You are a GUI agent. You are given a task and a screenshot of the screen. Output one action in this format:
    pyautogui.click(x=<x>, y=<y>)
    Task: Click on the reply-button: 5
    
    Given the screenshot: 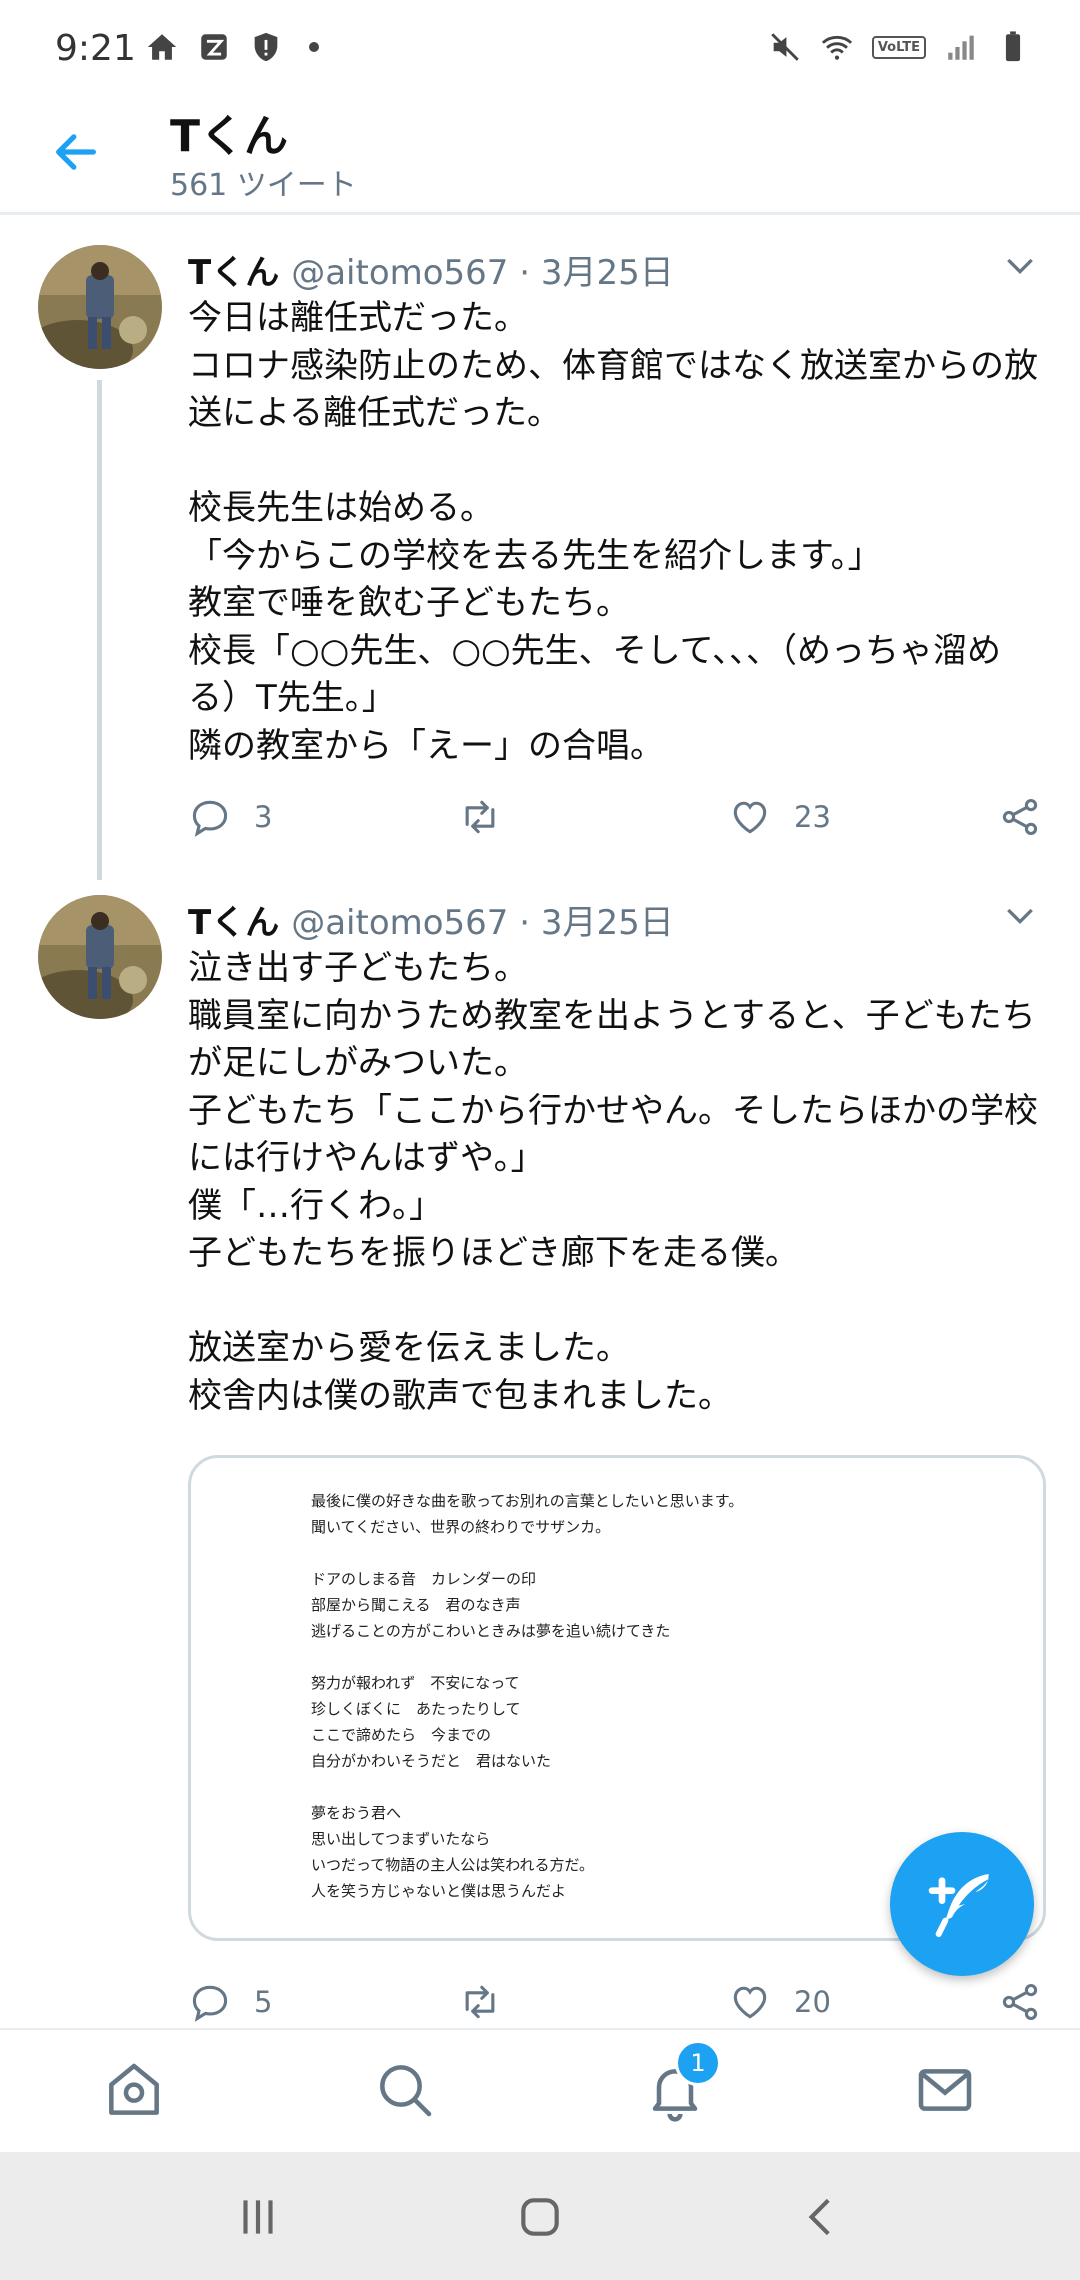 What is the action you would take?
    pyautogui.click(x=230, y=2002)
    